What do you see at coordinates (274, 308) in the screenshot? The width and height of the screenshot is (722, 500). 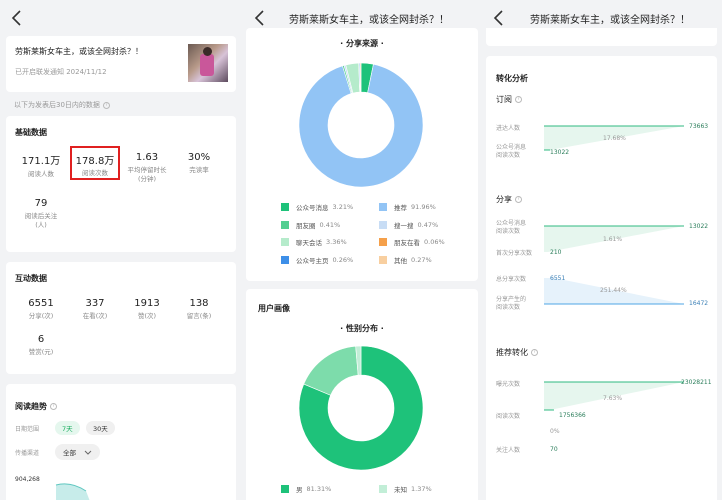 I see `user-portrait-title: 用户画像` at bounding box center [274, 308].